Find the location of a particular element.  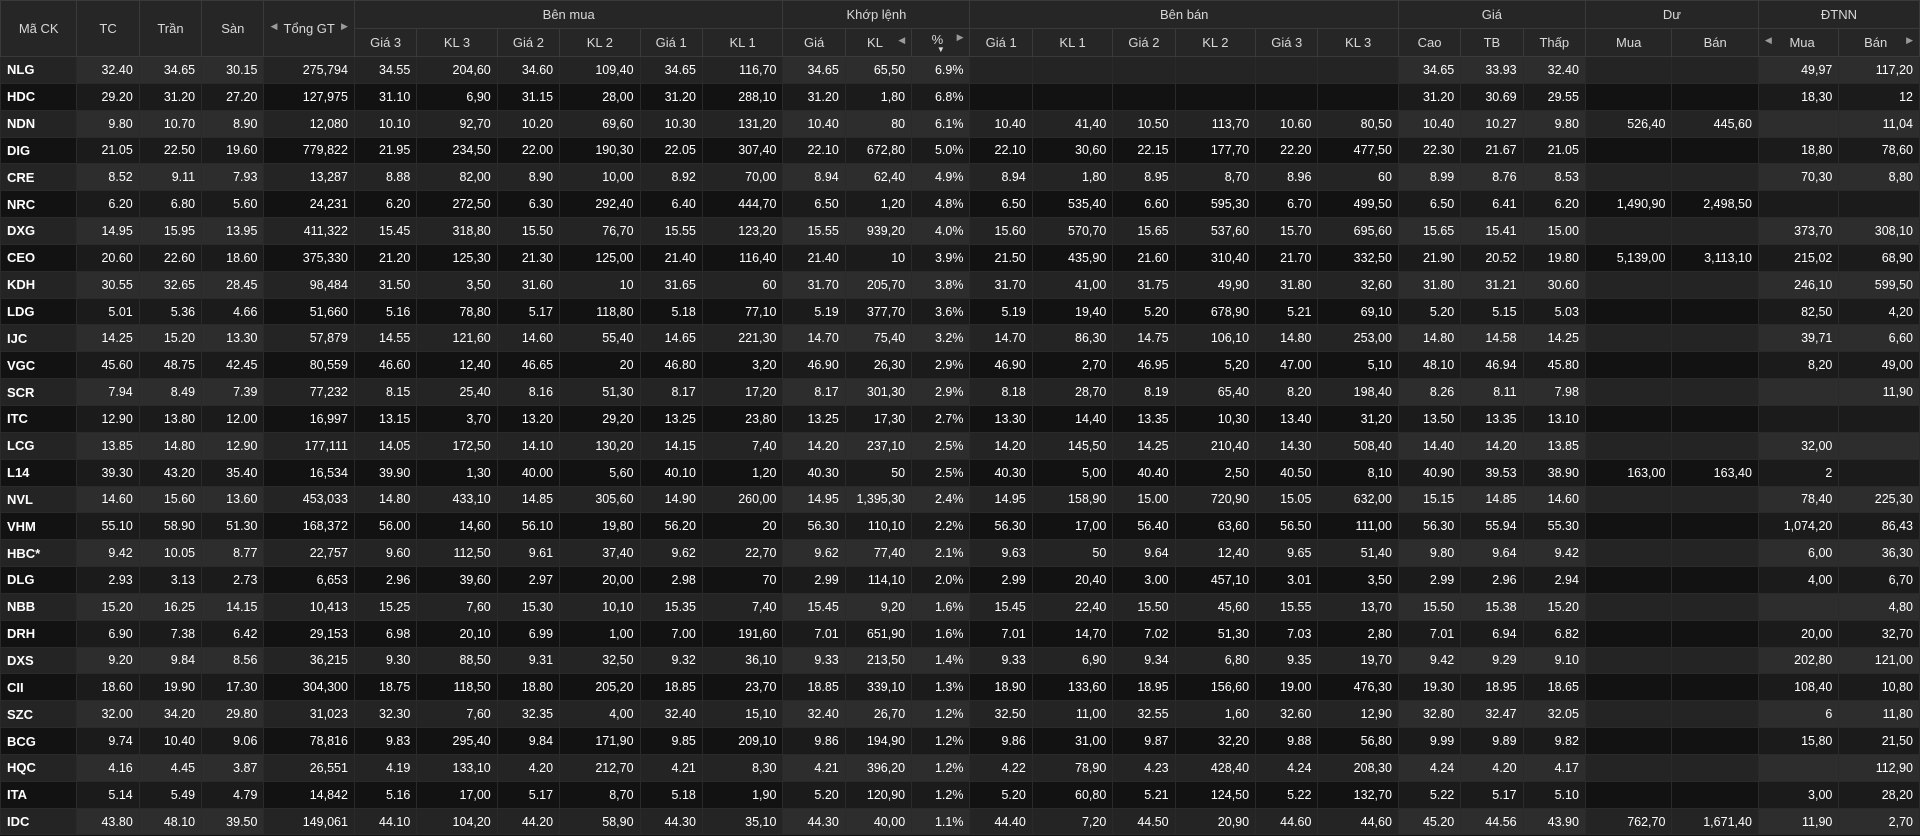

cell-symbol: BCG is located at coordinates (39, 741).